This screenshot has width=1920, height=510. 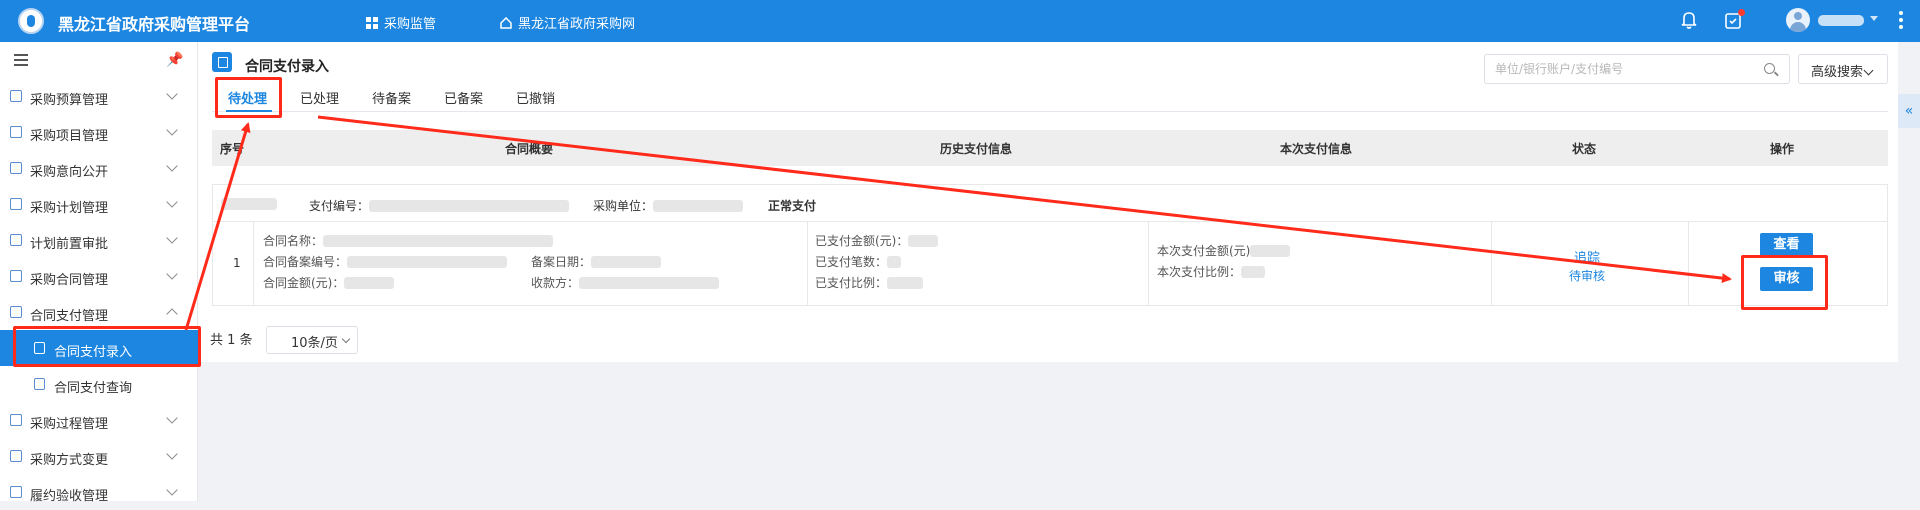 What do you see at coordinates (1769, 68) in the screenshot?
I see `search-icon` at bounding box center [1769, 68].